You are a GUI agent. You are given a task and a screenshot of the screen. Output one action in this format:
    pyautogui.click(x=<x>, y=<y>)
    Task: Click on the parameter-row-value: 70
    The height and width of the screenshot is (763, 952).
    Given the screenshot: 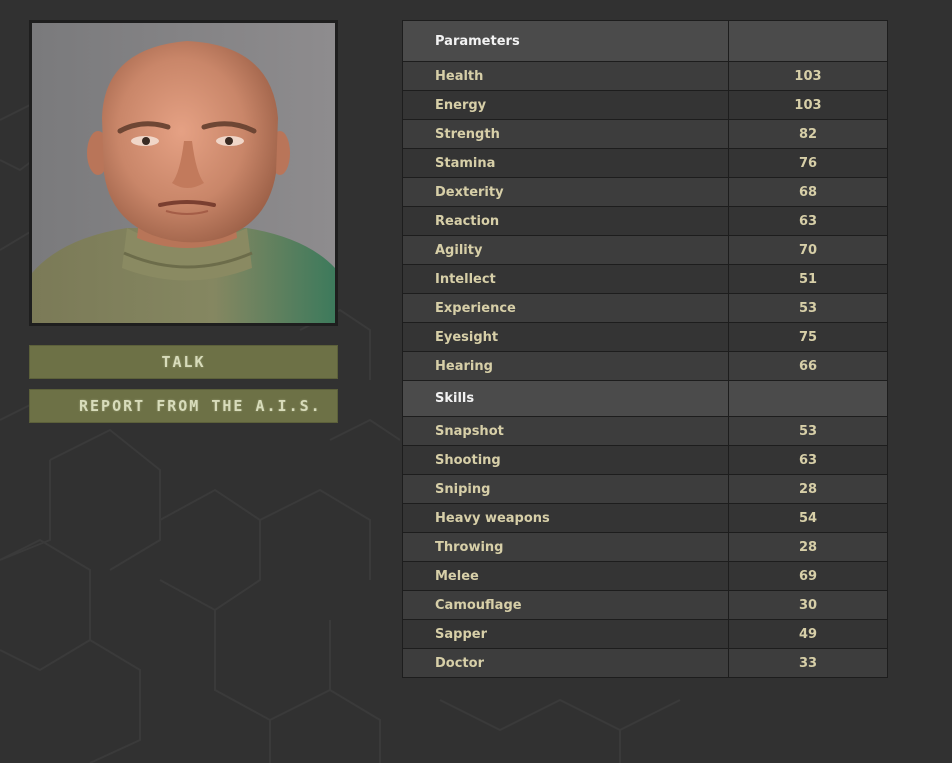 What is the action you would take?
    pyautogui.click(x=808, y=250)
    